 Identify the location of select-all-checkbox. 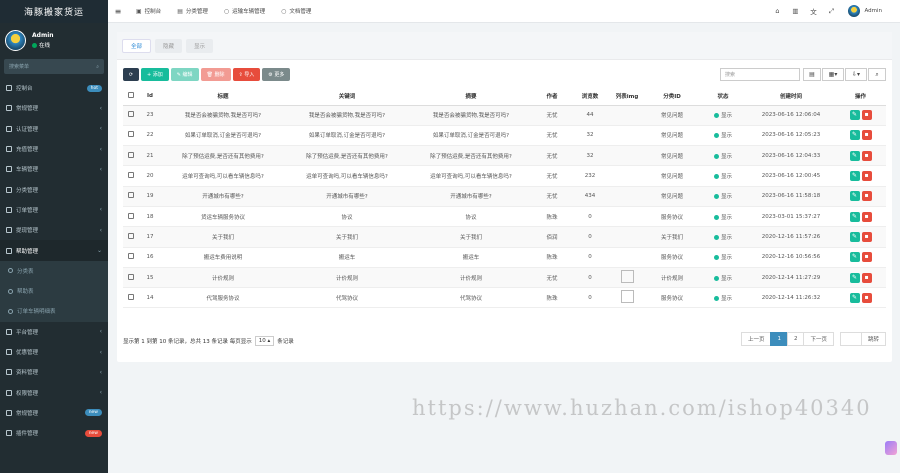
(131, 95).